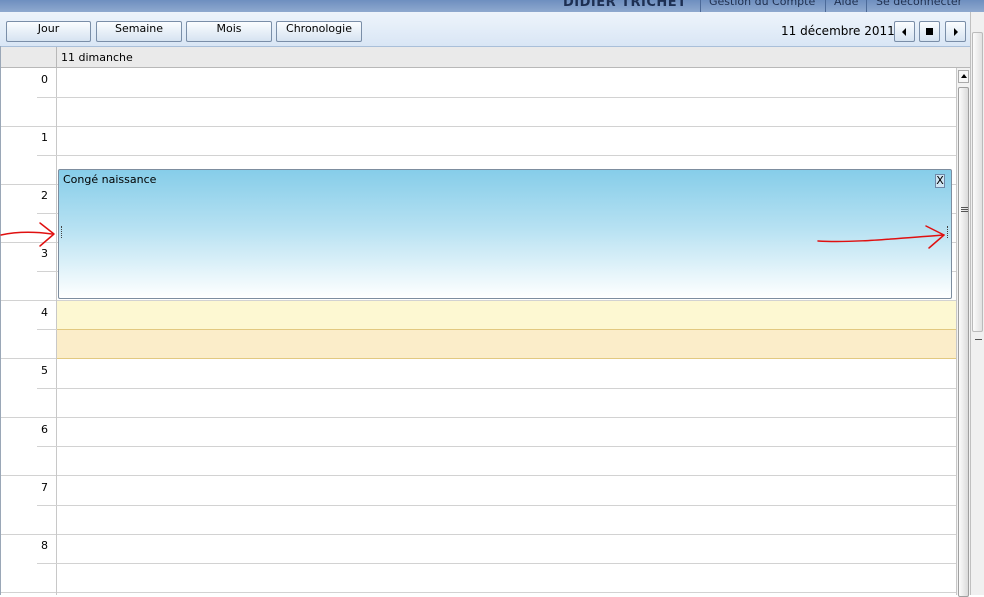  Describe the element at coordinates (472, 235) in the screenshot. I see `annotation-arrows` at that location.